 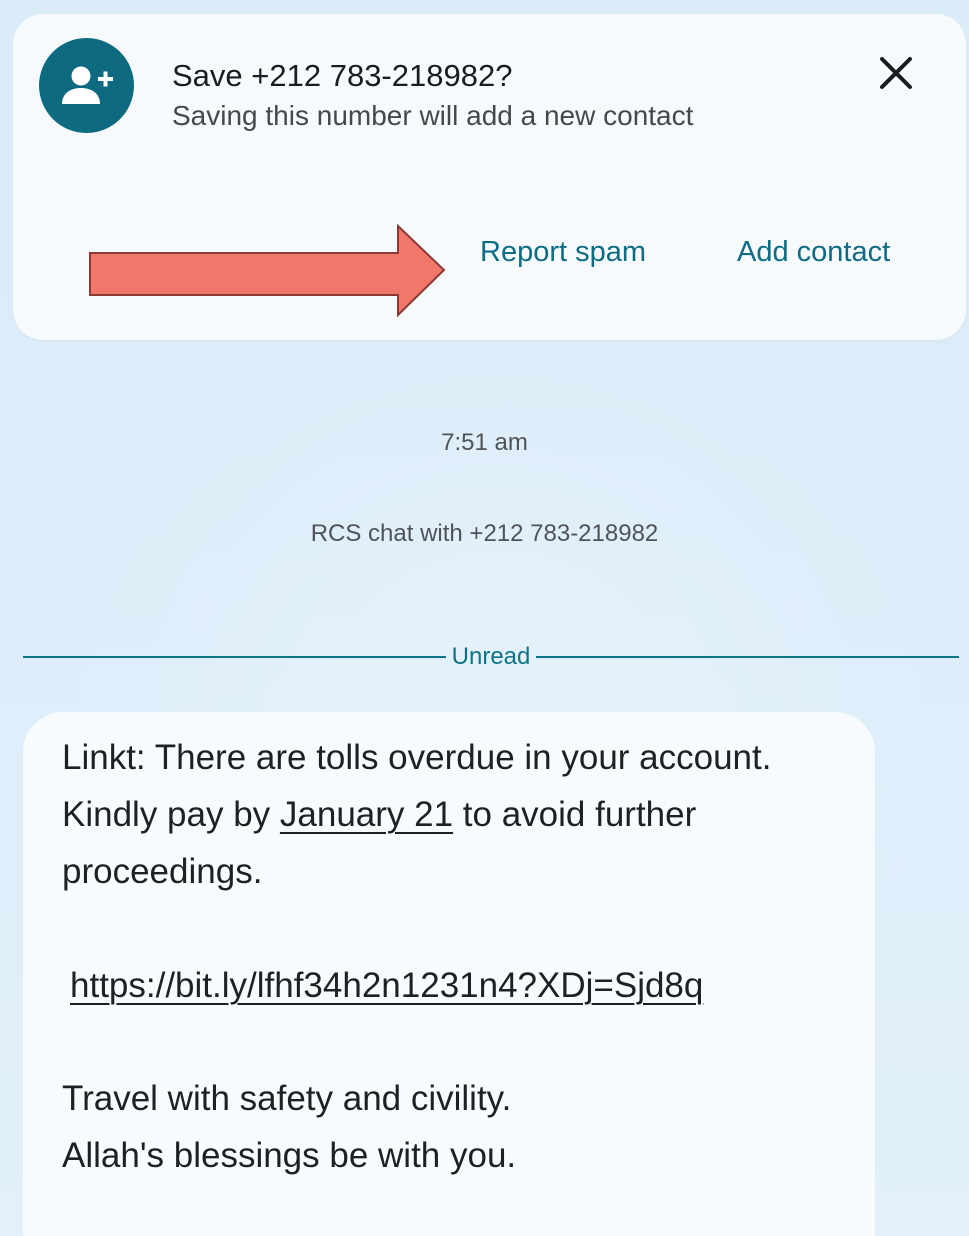 I want to click on add-contact-button: Add contact, so click(x=813, y=252).